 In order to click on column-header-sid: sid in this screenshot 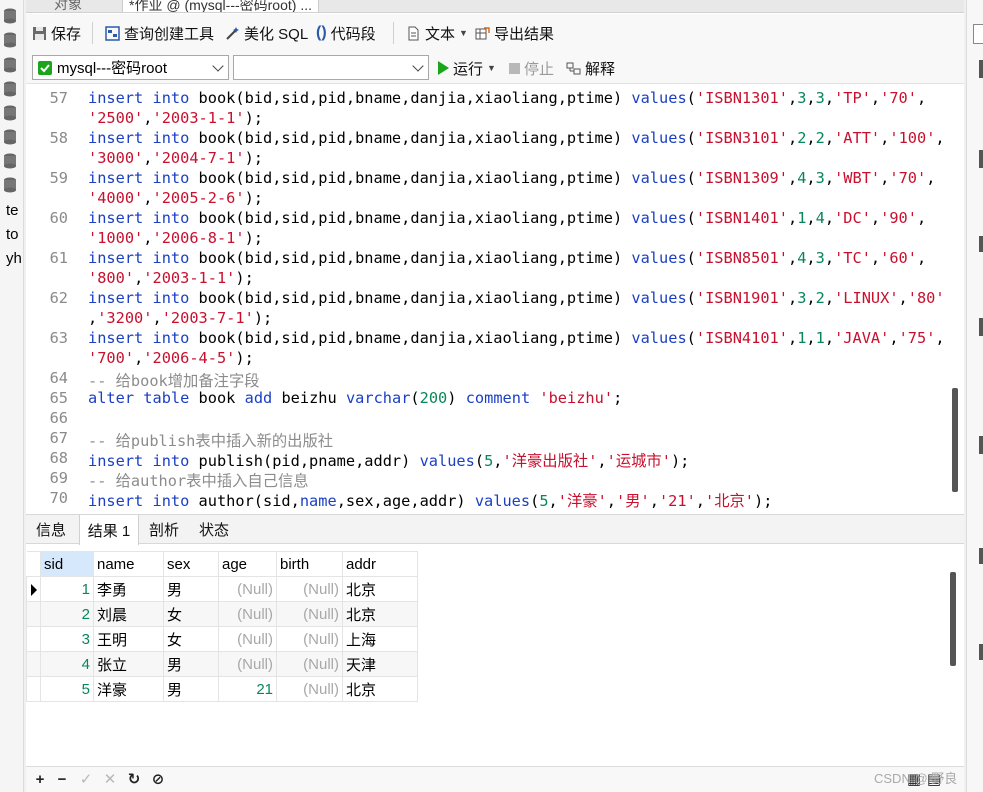, I will do `click(67, 564)`.